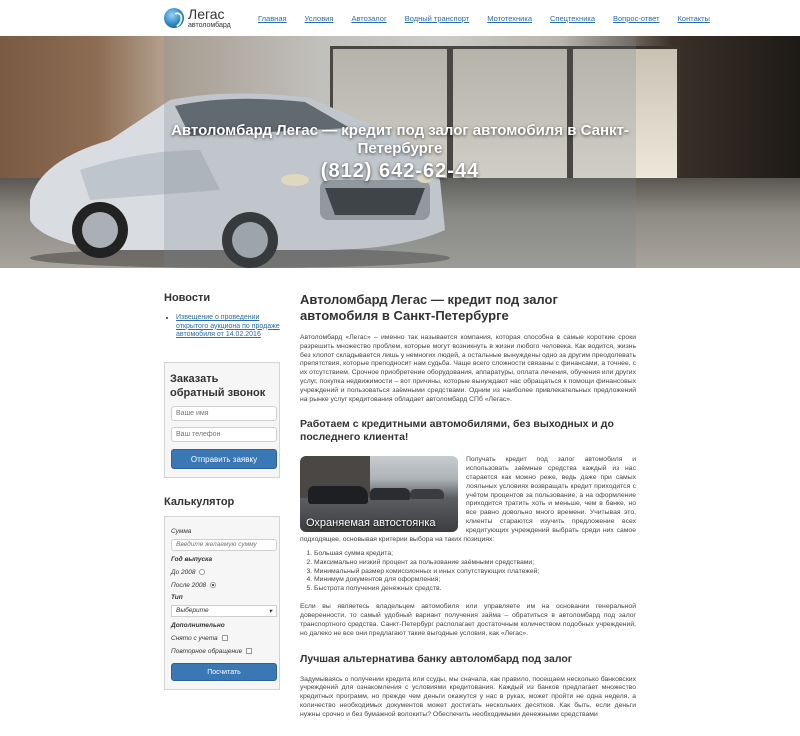 This screenshot has height=736, width=800. I want to click on extra-option-deregistered: Снято с учета, so click(222, 638).